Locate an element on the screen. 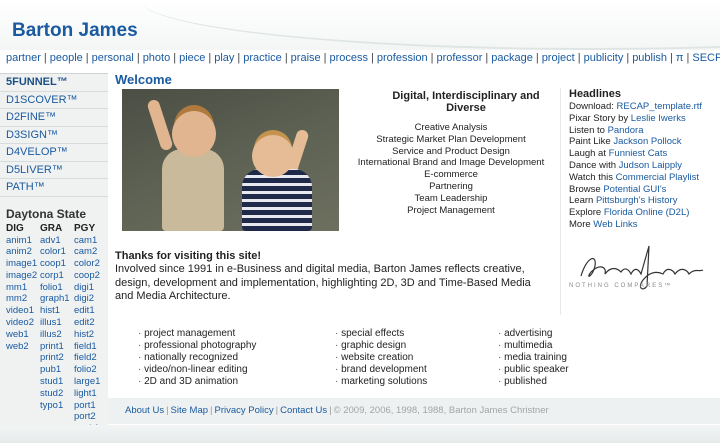  course-link: field2 is located at coordinates (91, 358).